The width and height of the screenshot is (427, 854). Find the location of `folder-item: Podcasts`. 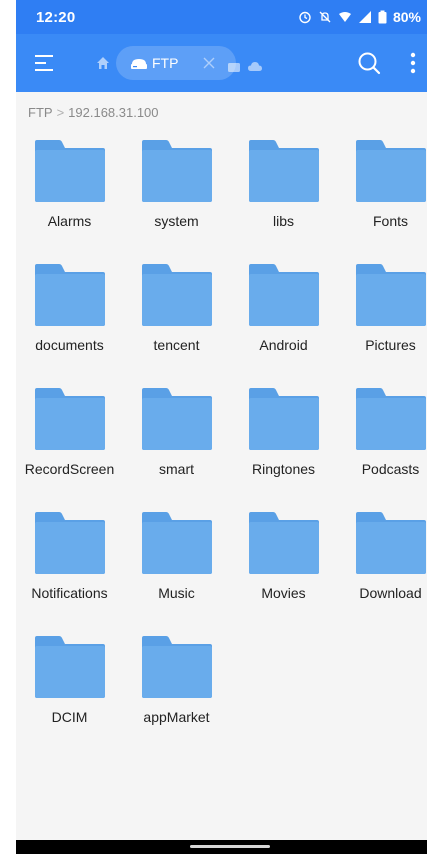

folder-item: Podcasts is located at coordinates (382, 450).